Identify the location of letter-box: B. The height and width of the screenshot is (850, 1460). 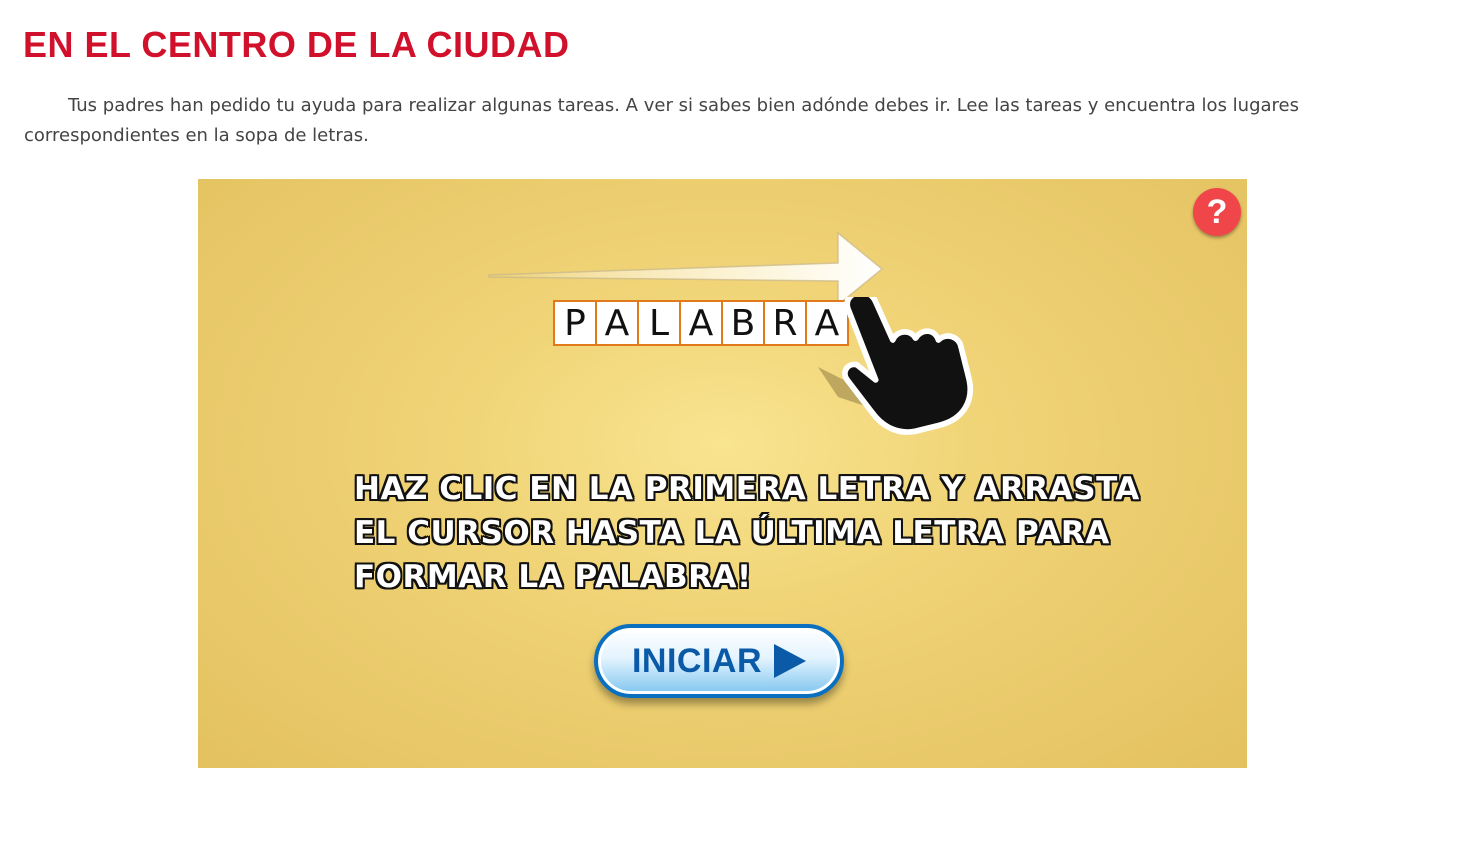
(743, 323).